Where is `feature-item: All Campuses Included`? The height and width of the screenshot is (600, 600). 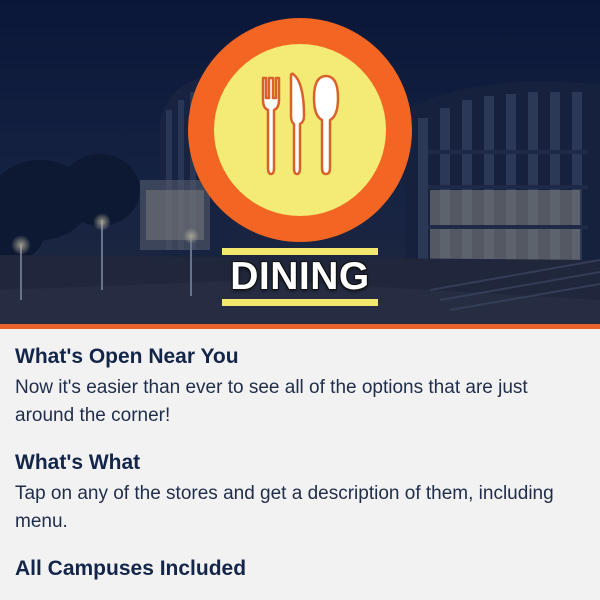
feature-item: All Campuses Included is located at coordinates (300, 569).